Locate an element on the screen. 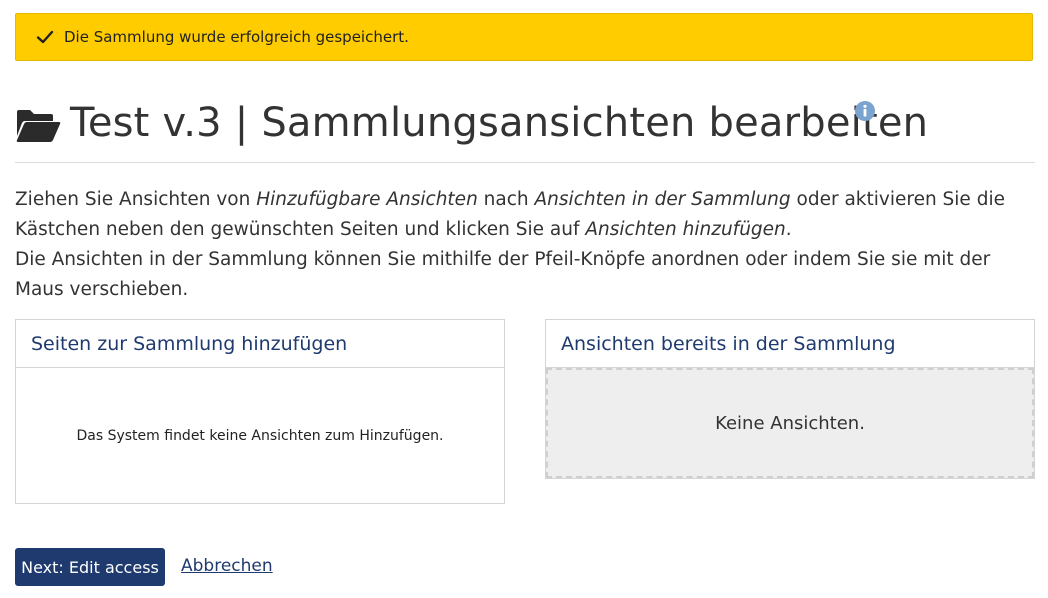 The height and width of the screenshot is (598, 1048). page-title: Test v.3 | Sammlungsansichten bearbeiten is located at coordinates (499, 123).